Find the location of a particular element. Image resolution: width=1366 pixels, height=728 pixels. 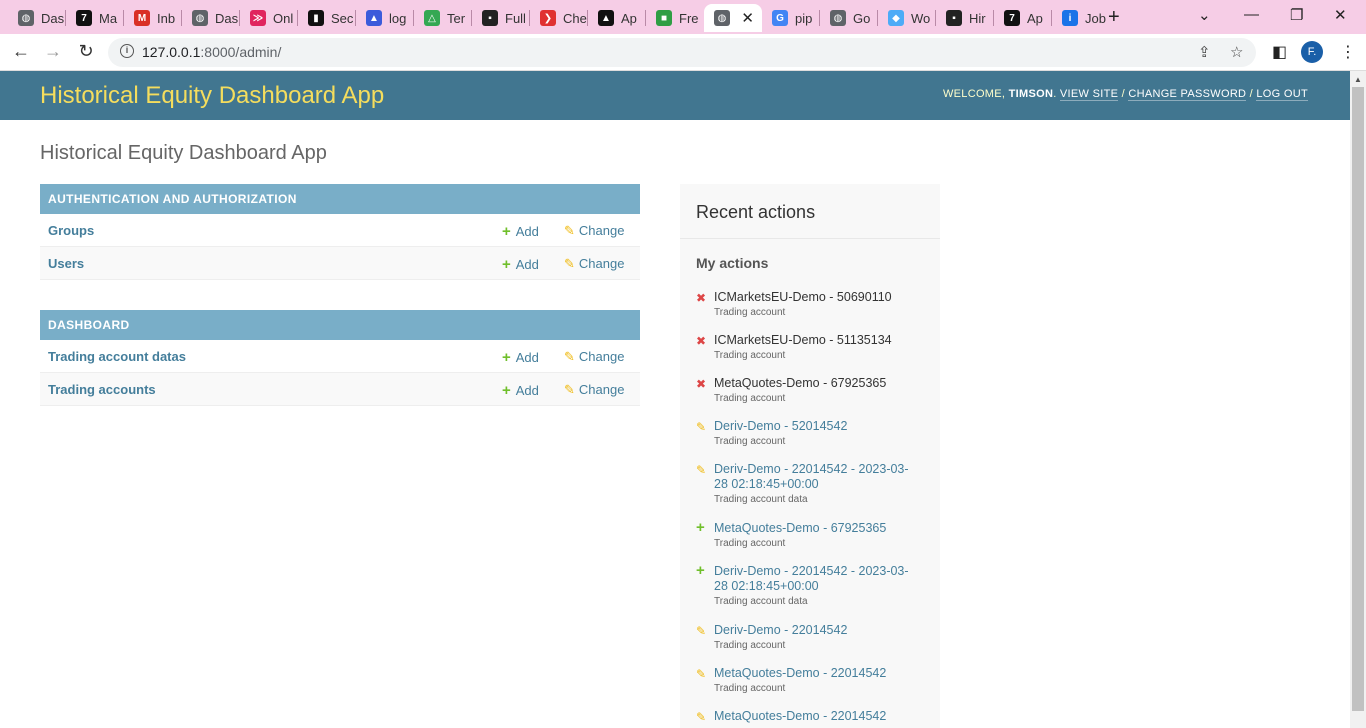

browser-tab: ◍ Go is located at coordinates (849, 18).